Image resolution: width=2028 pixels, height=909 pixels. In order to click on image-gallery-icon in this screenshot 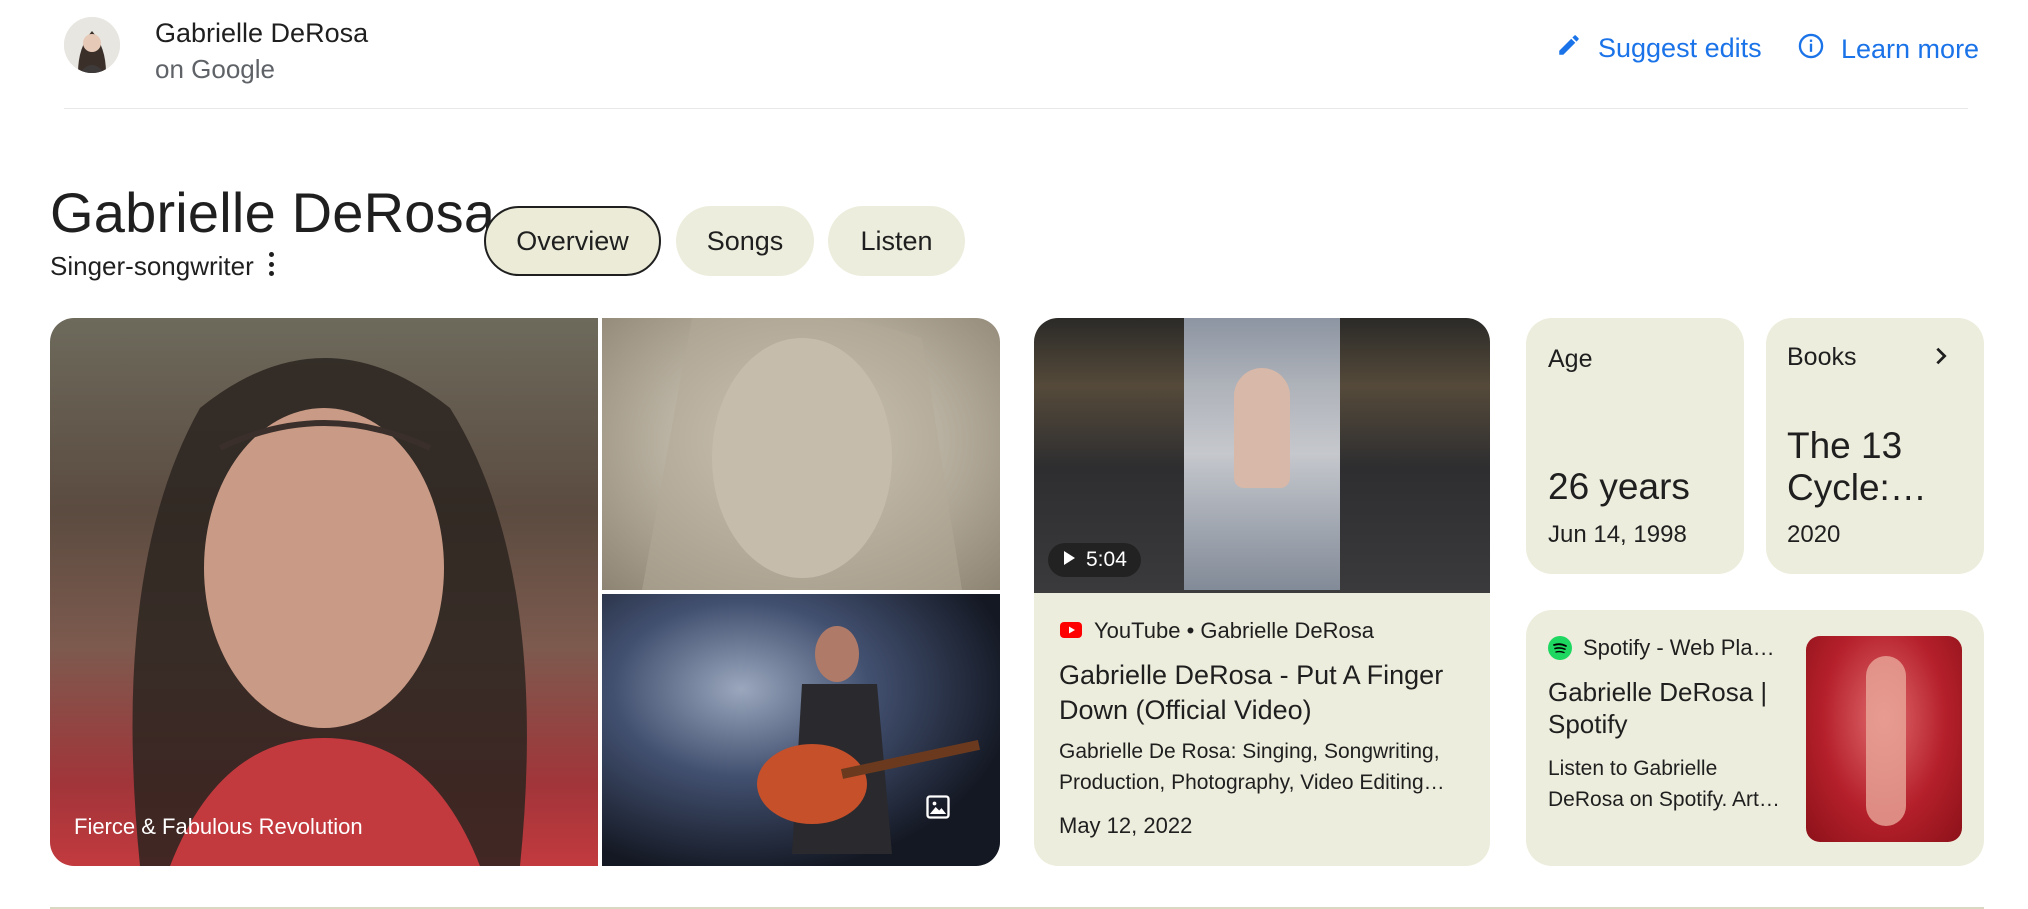, I will do `click(938, 807)`.